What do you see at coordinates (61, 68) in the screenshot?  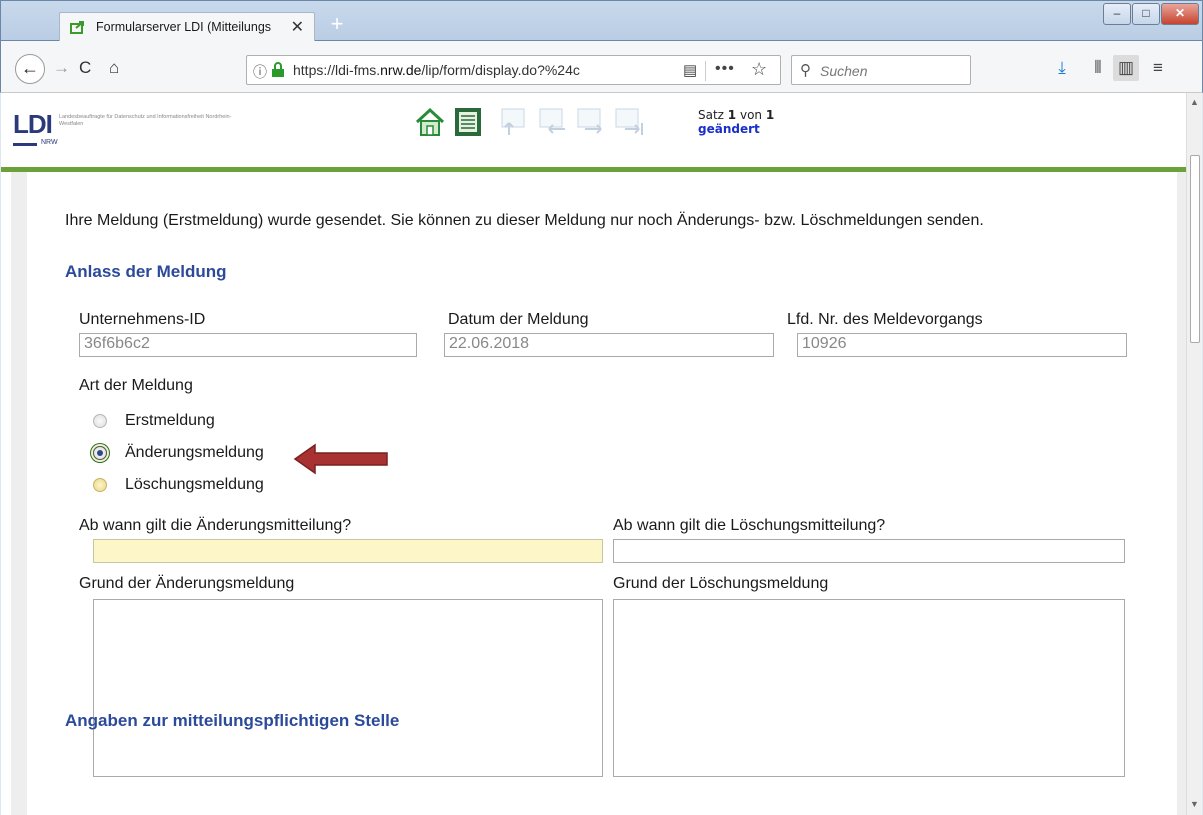 I see `forward-icon: →` at bounding box center [61, 68].